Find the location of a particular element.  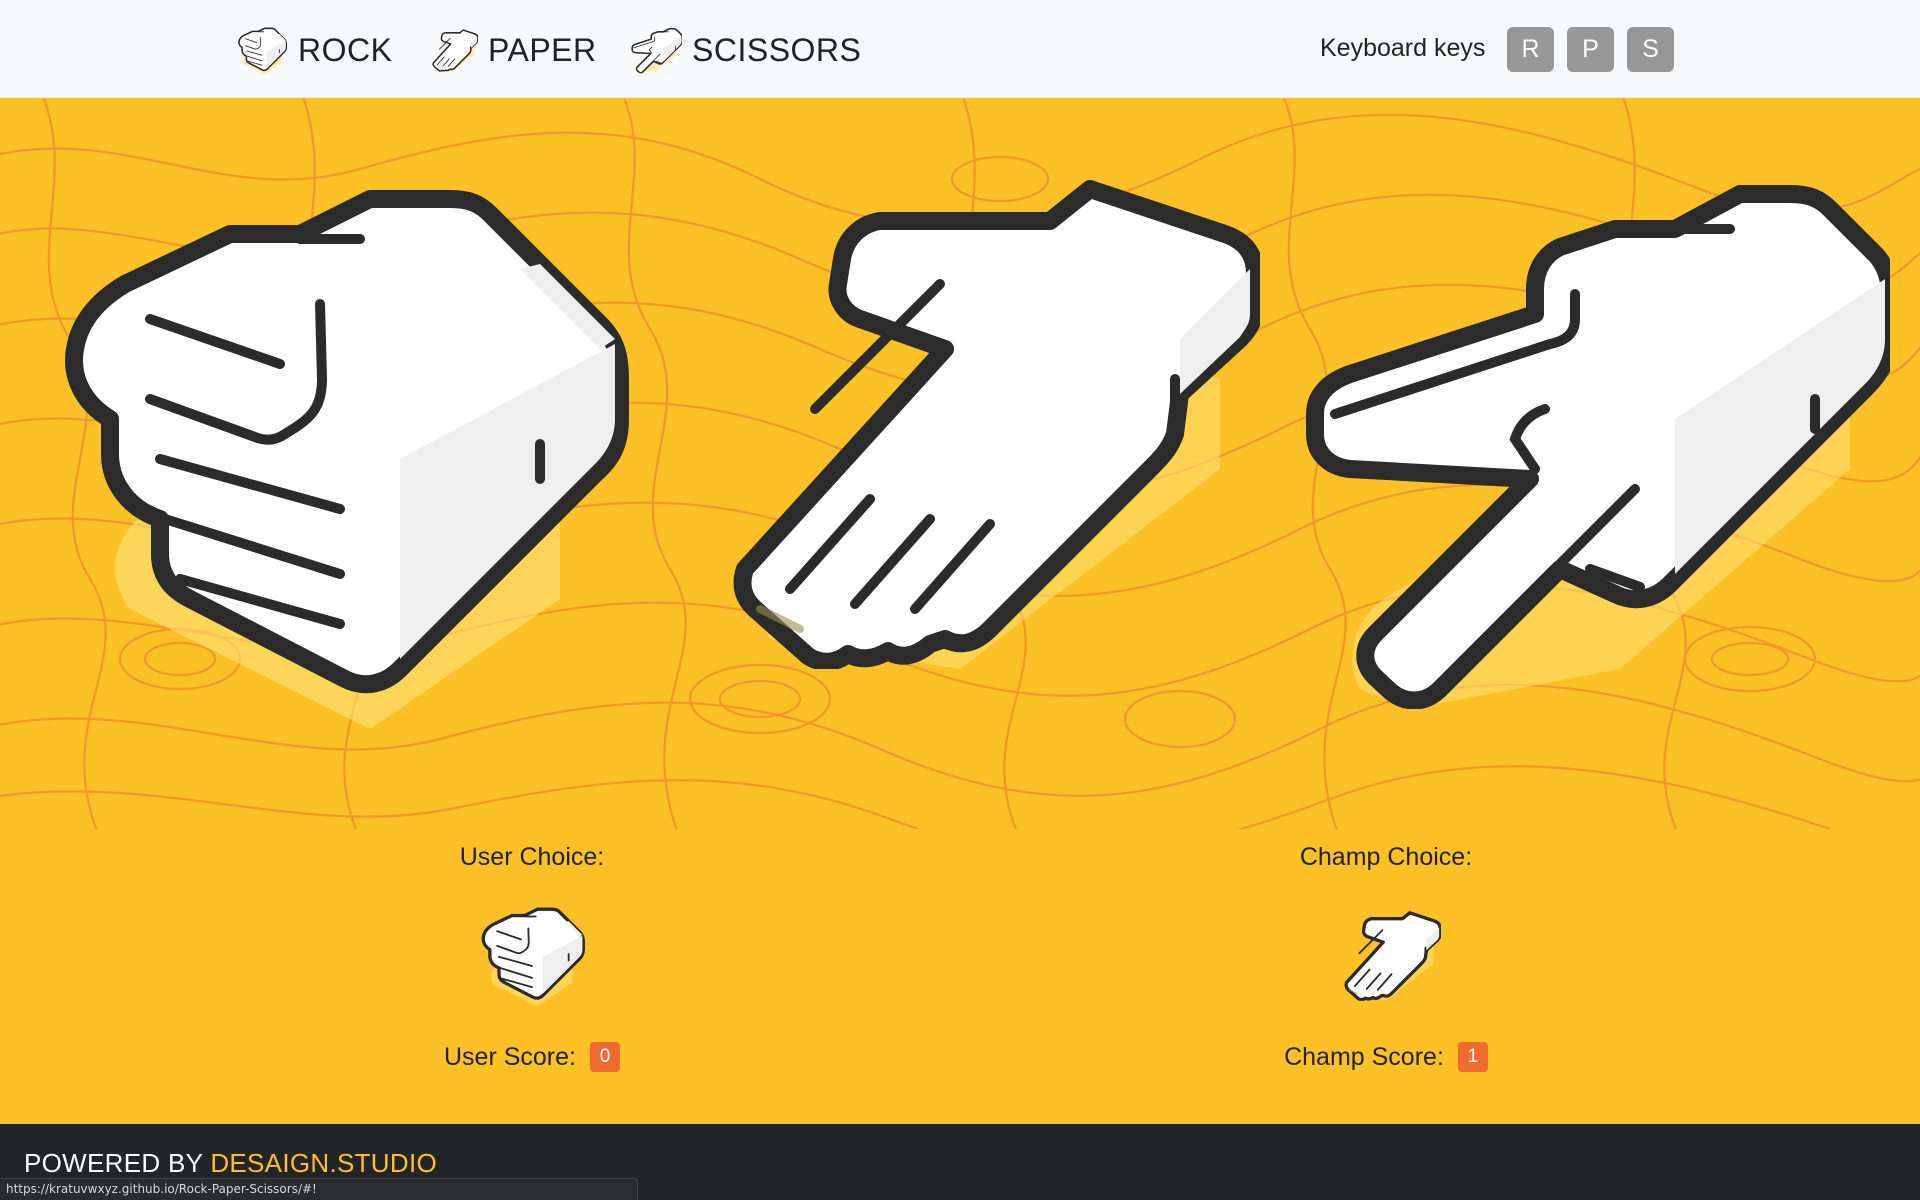

footer-prefix: POWERED BY is located at coordinates (117, 1163).